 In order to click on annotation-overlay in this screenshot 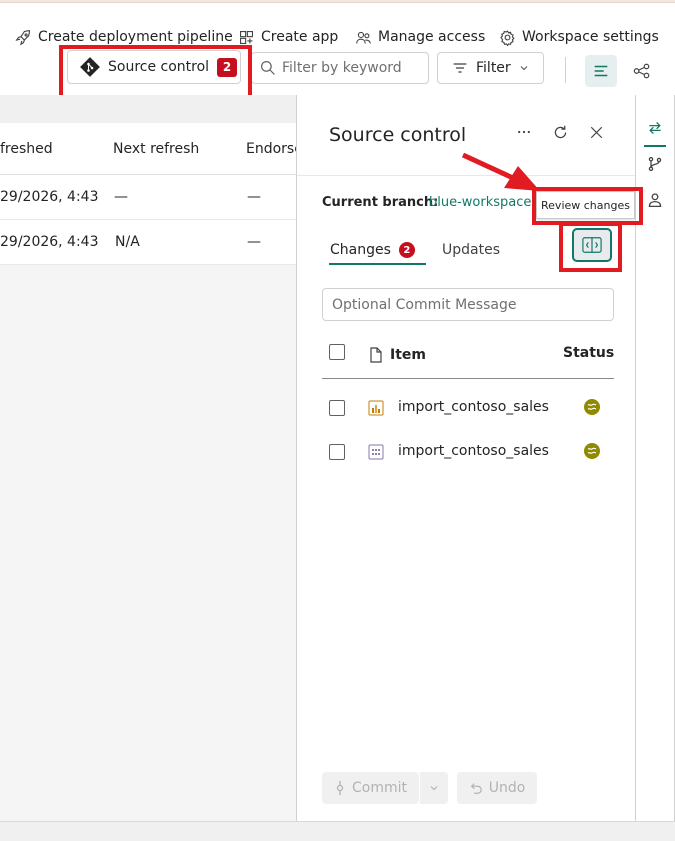, I will do `click(500, 171)`.